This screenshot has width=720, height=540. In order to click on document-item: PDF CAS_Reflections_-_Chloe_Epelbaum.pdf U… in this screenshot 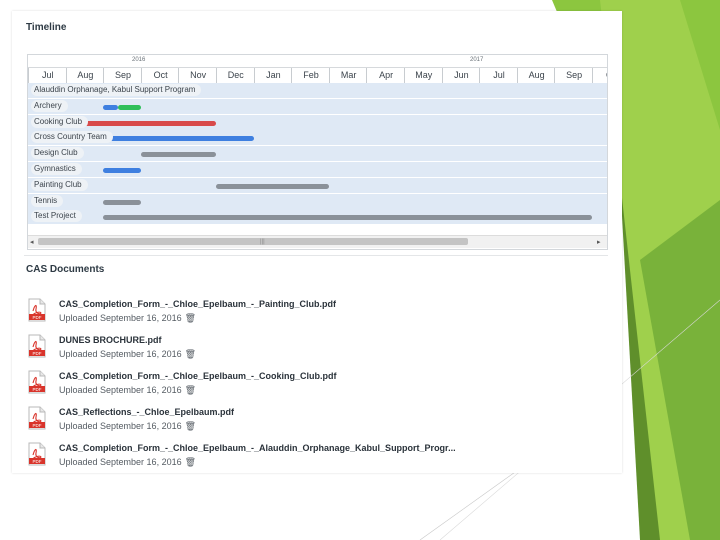, I will do `click(278, 423)`.